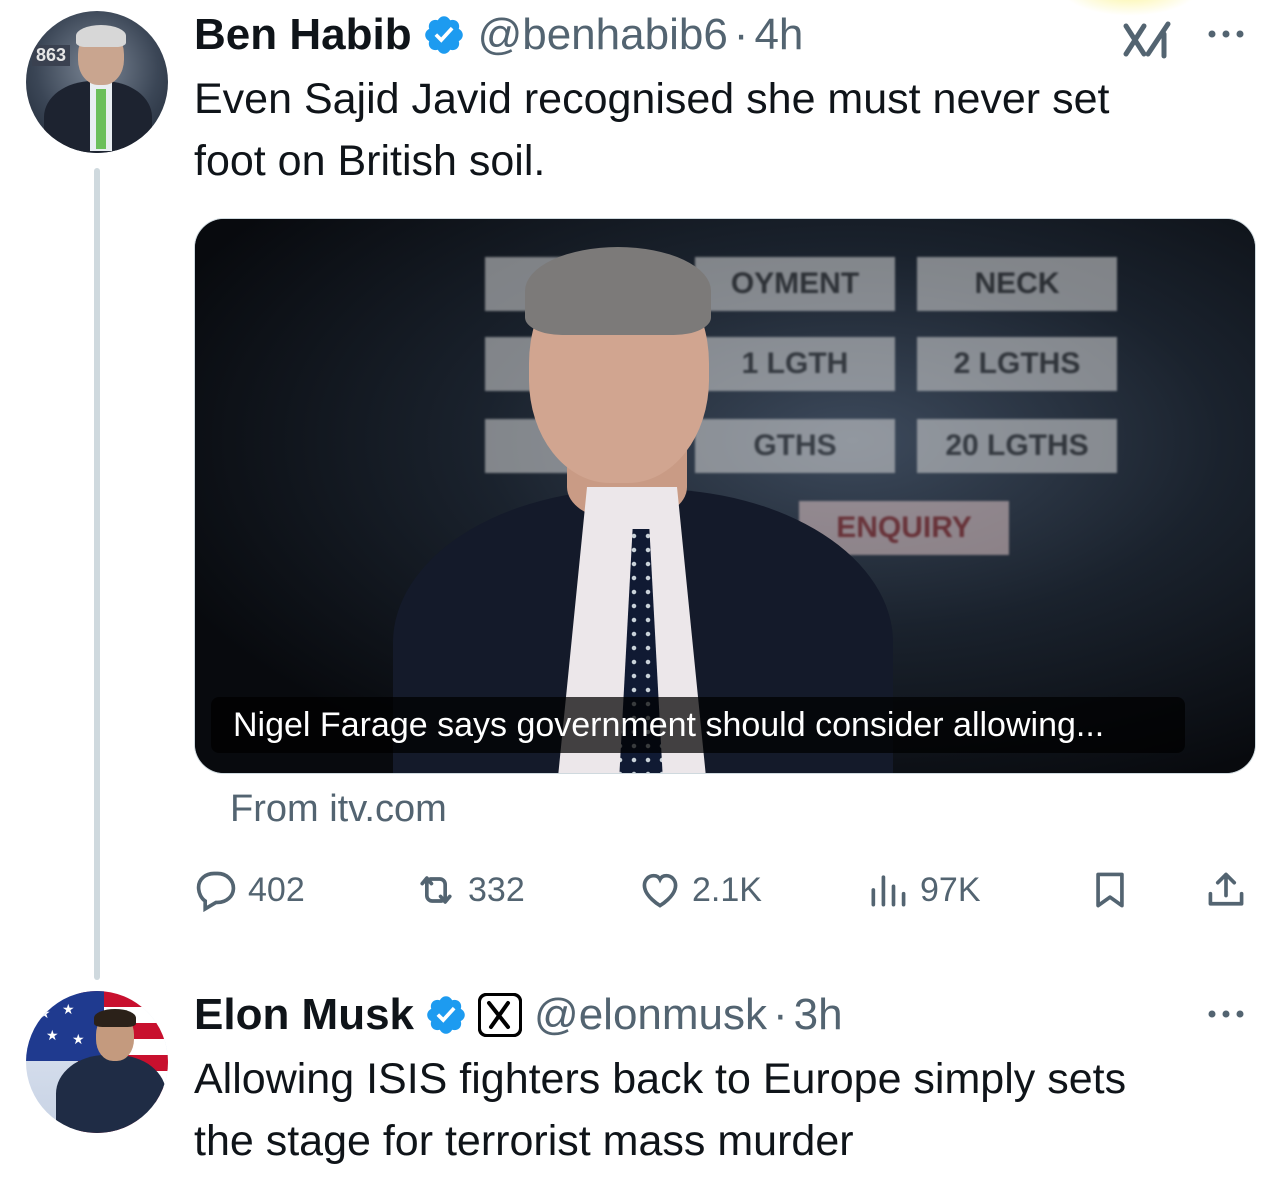 Image resolution: width=1284 pixels, height=1180 pixels. What do you see at coordinates (436, 890) in the screenshot?
I see `retweet-icon` at bounding box center [436, 890].